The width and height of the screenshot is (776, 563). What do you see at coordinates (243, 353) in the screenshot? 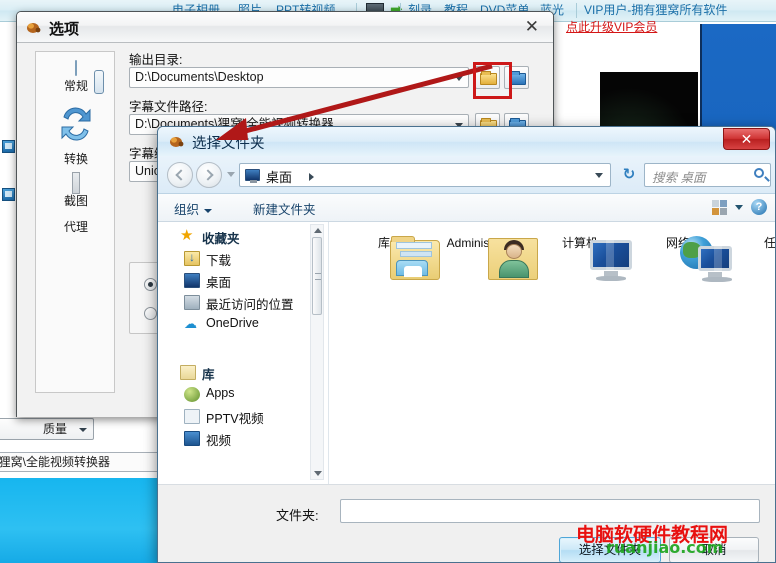
I see `navigation-pane: ★ 收藏夹 下载 桌面 最近访问的位置 ☁ OneDrive` at bounding box center [243, 353].